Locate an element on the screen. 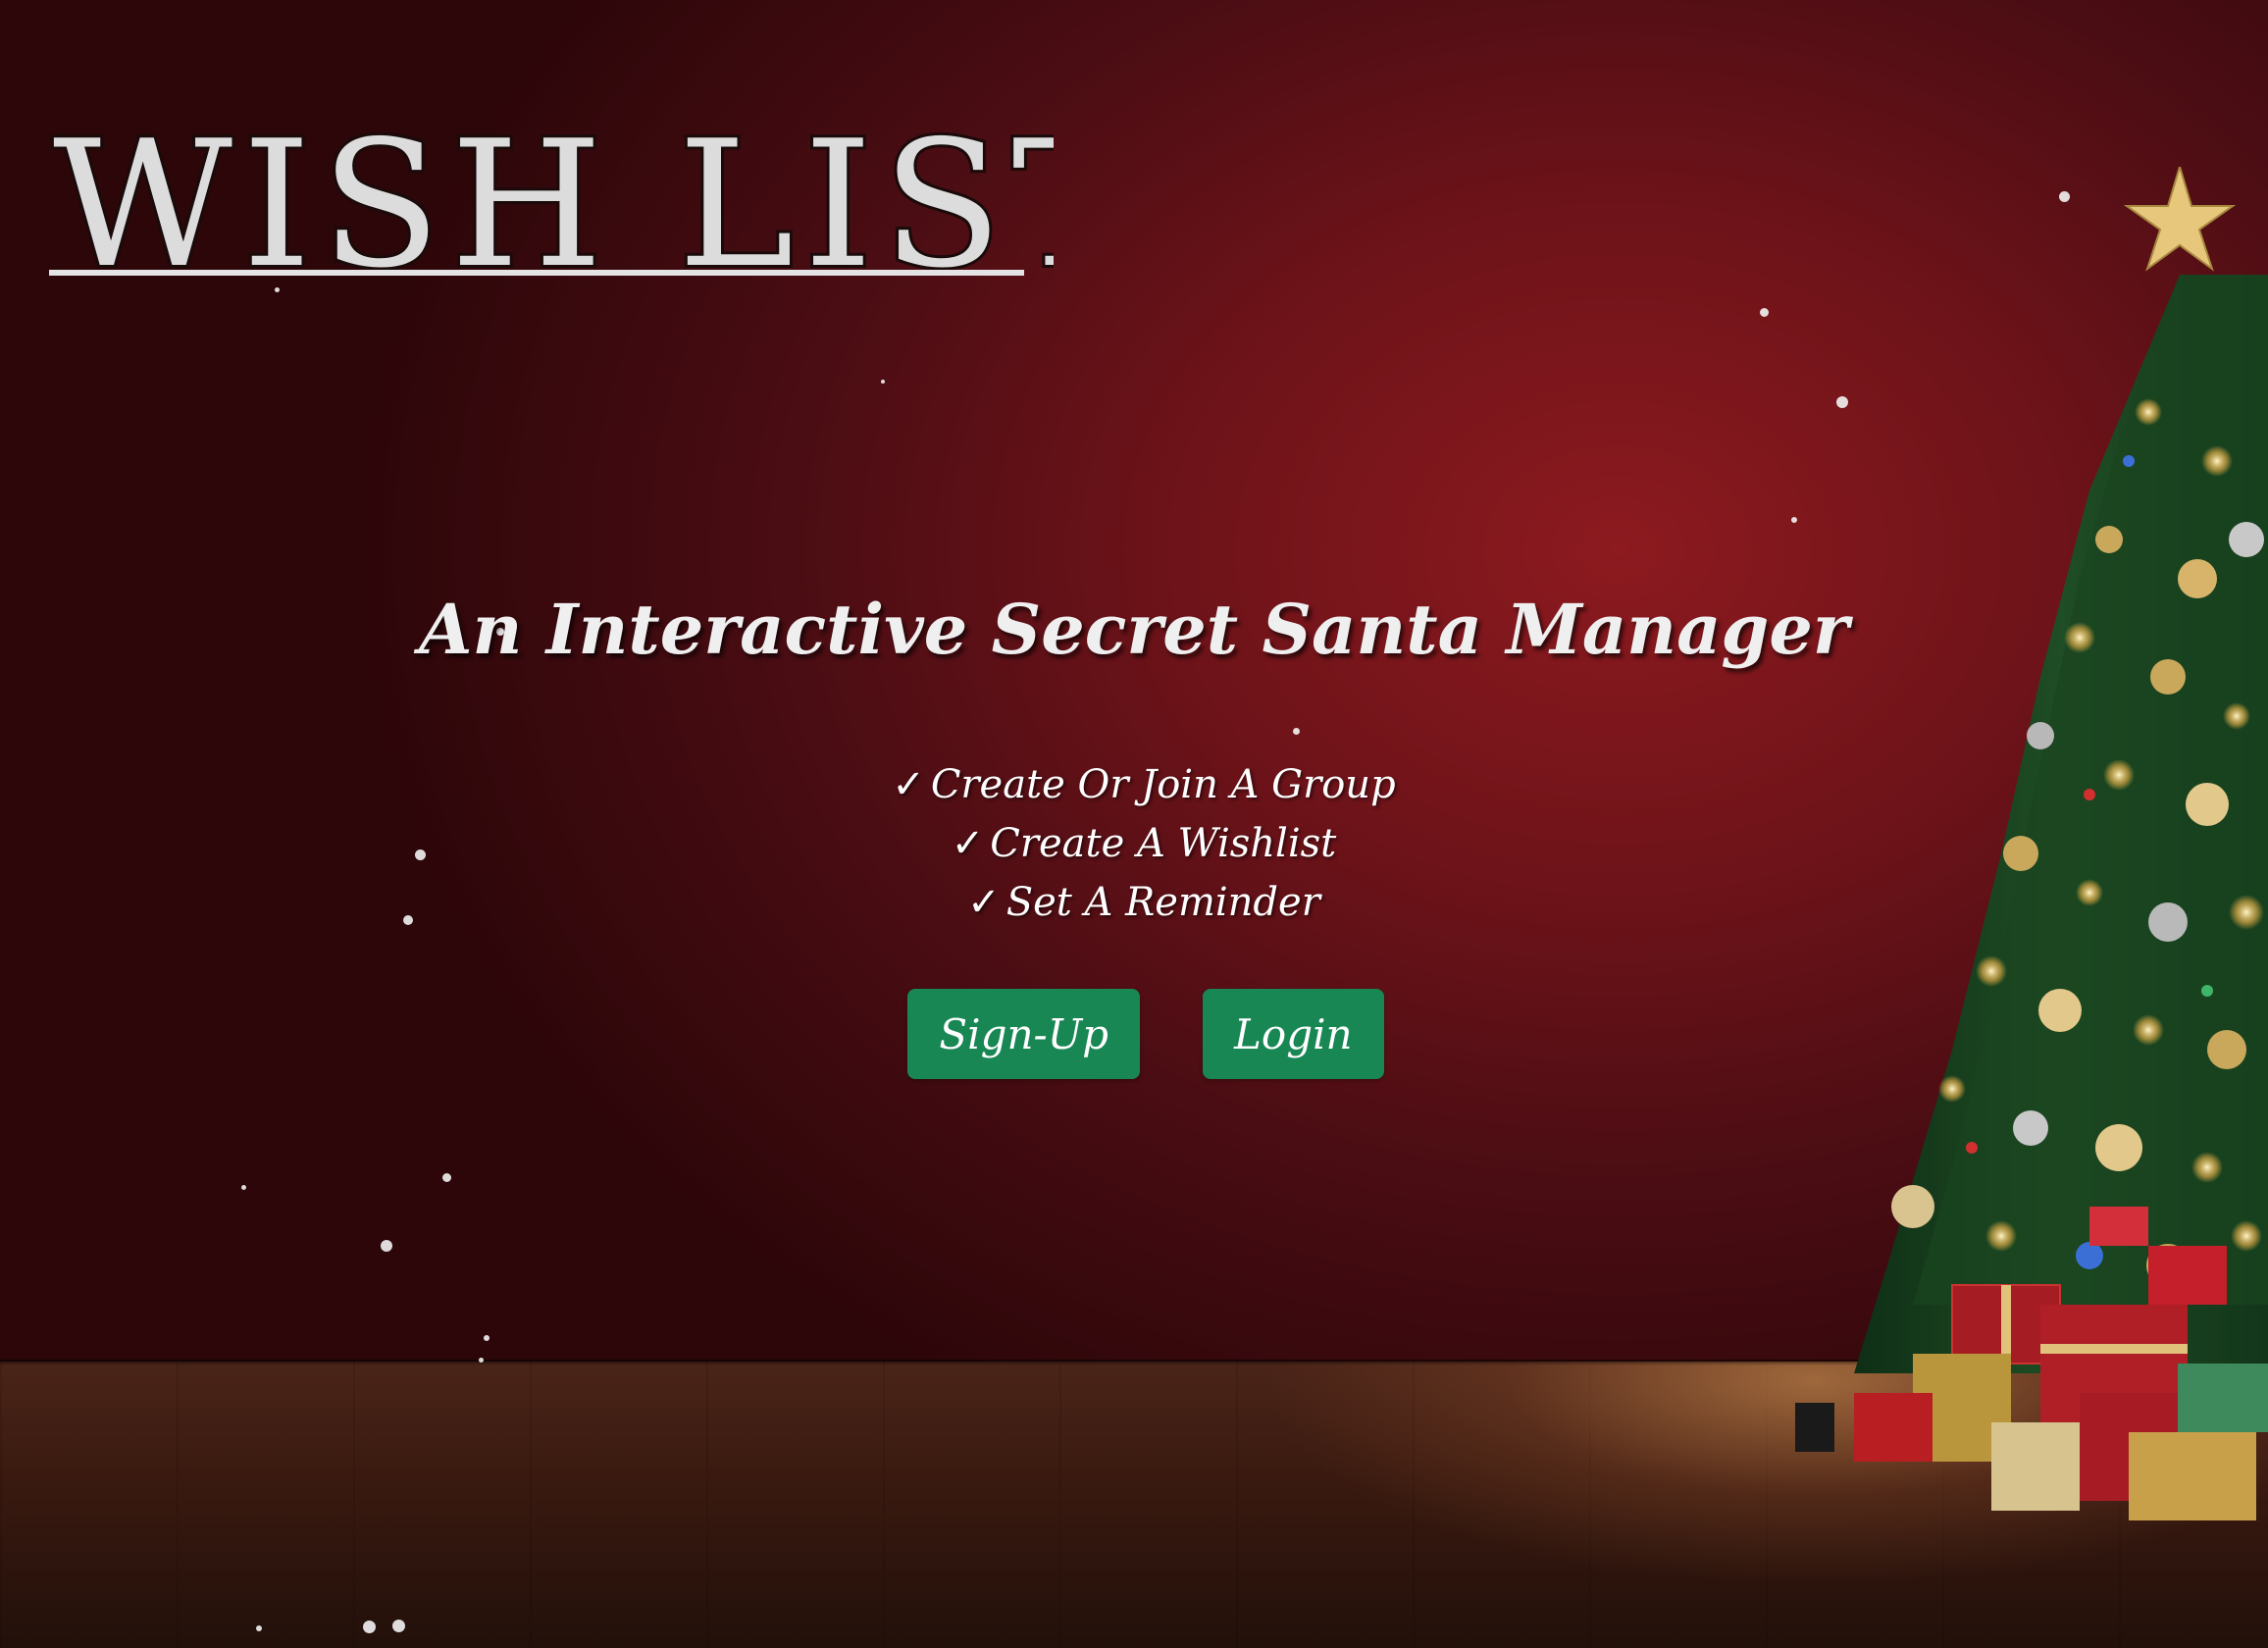  login-button: Login is located at coordinates (1294, 1034).